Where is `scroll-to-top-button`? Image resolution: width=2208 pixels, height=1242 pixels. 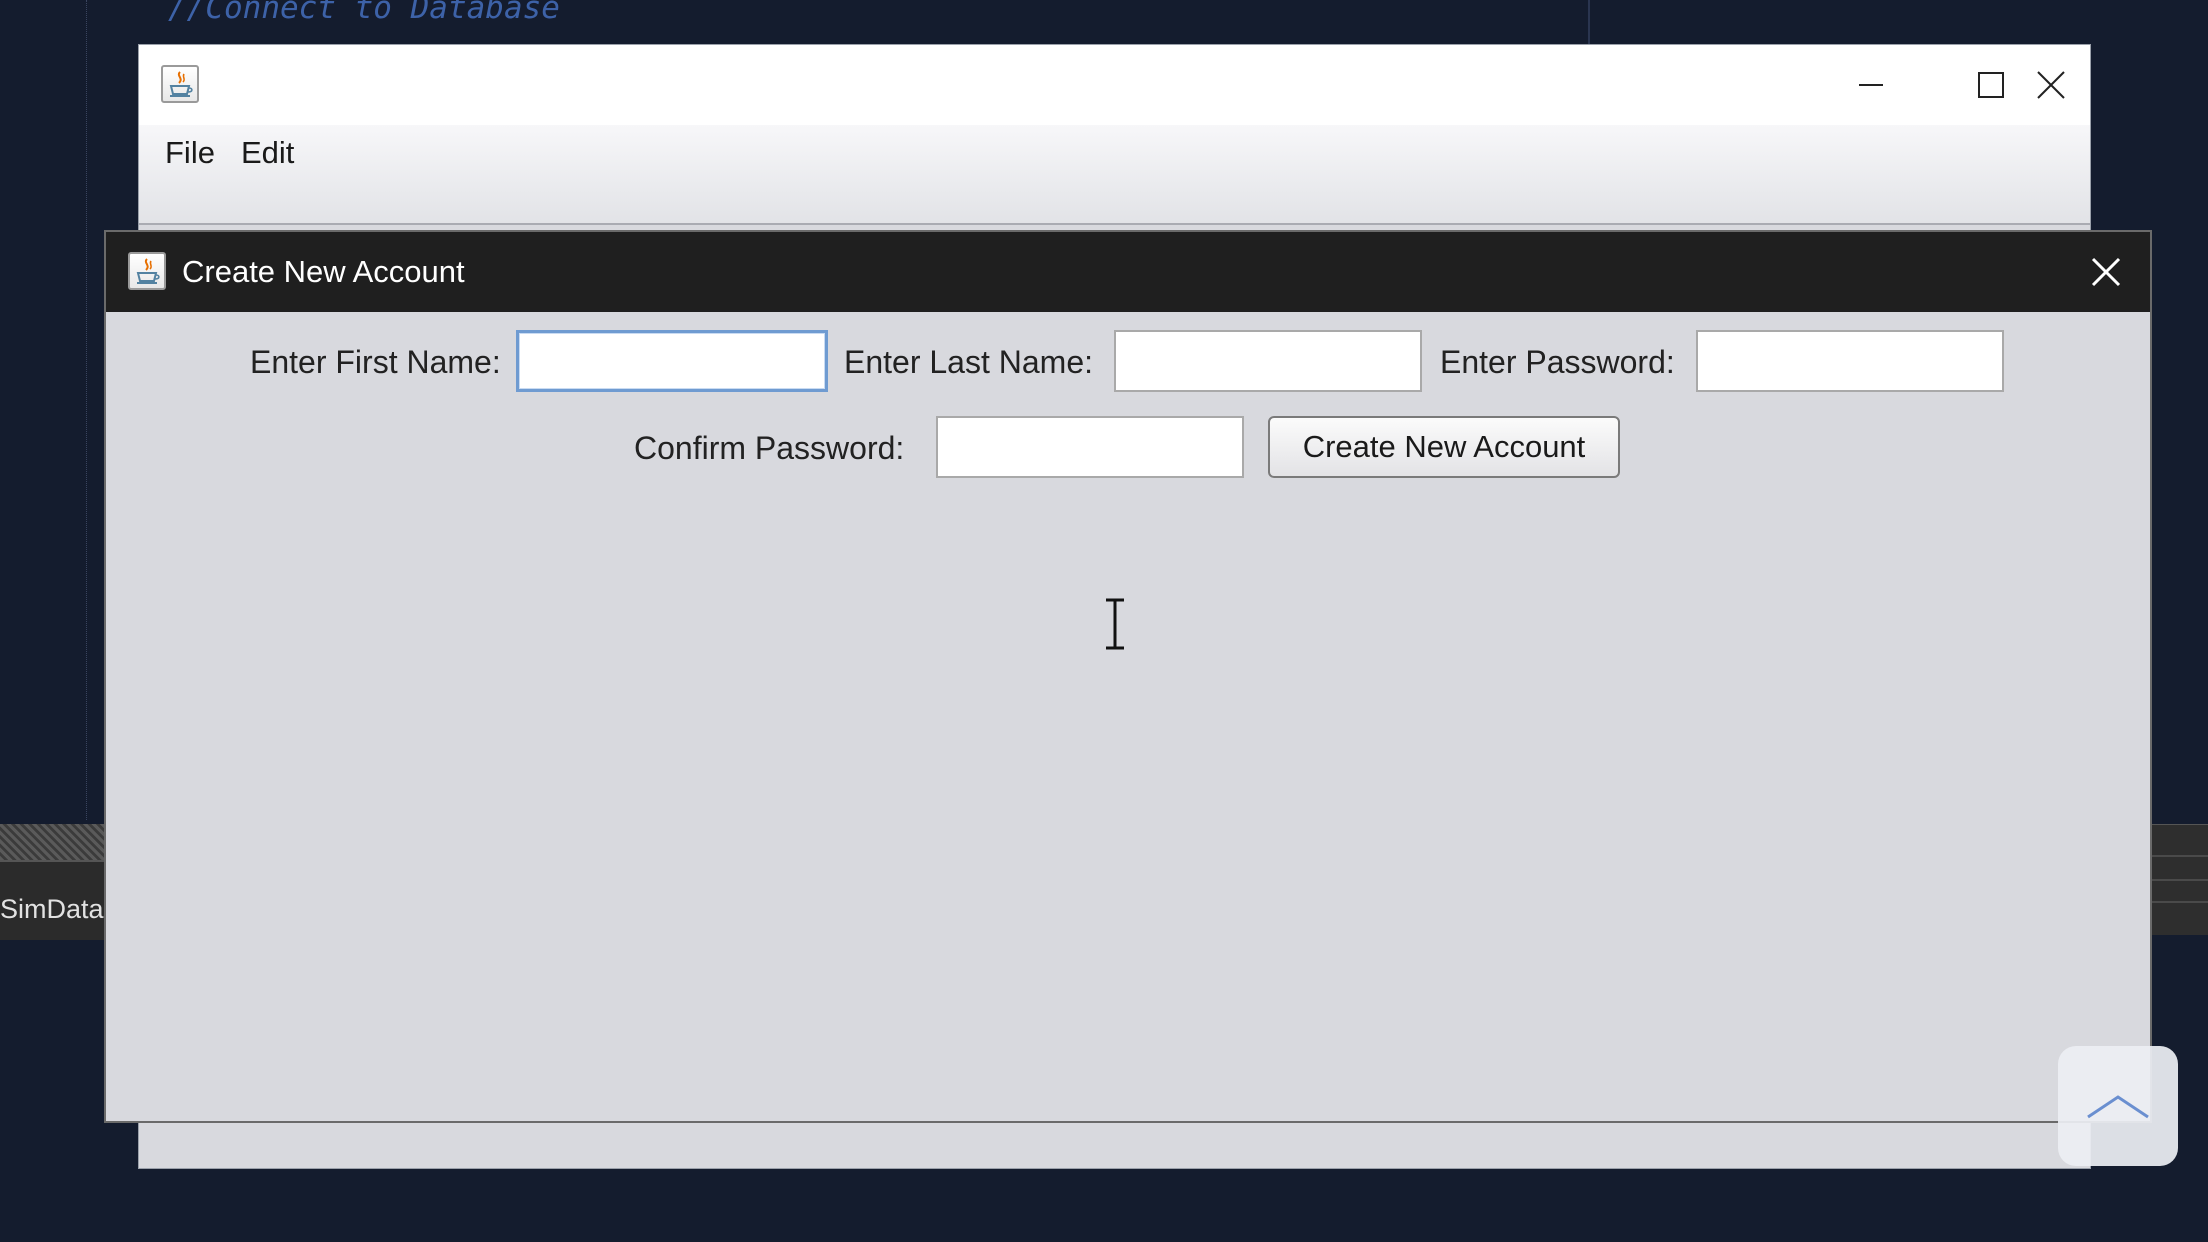
scroll-to-top-button is located at coordinates (2118, 1106).